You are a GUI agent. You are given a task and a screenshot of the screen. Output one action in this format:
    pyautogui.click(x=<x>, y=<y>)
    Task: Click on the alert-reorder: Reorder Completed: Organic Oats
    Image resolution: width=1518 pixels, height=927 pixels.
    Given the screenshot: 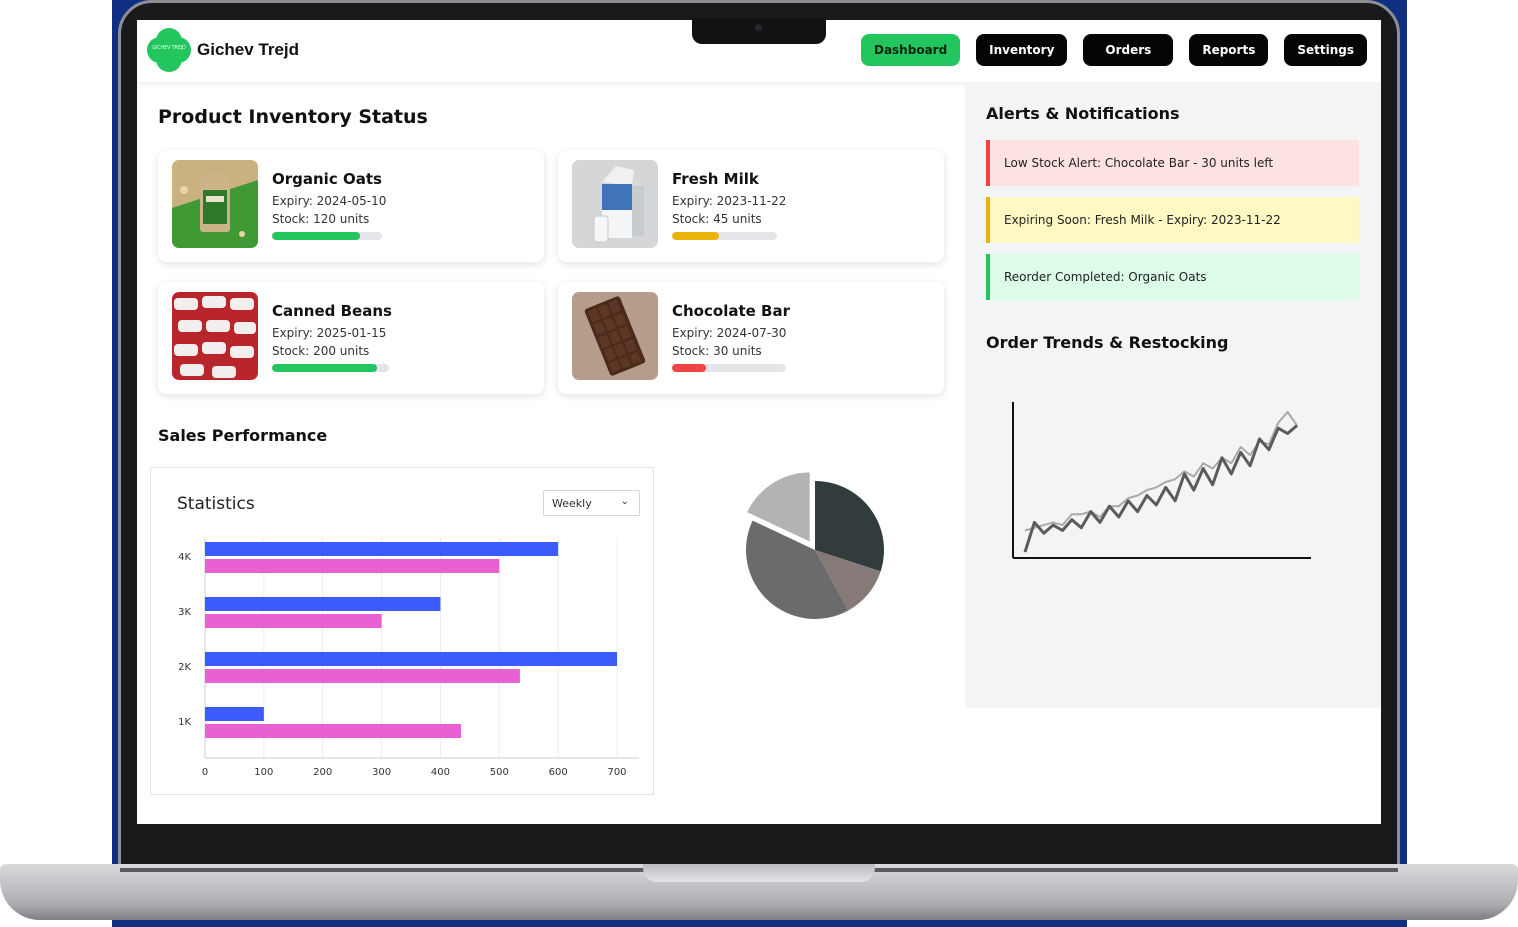 What is the action you would take?
    pyautogui.click(x=1172, y=277)
    